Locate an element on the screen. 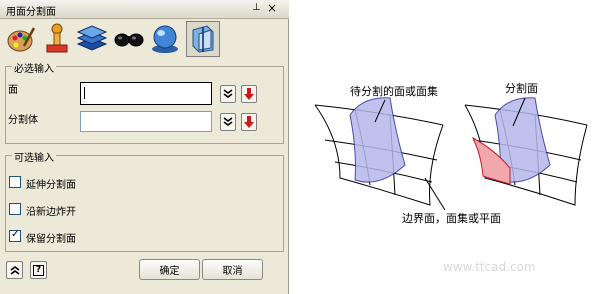  body-expand-button is located at coordinates (228, 122).